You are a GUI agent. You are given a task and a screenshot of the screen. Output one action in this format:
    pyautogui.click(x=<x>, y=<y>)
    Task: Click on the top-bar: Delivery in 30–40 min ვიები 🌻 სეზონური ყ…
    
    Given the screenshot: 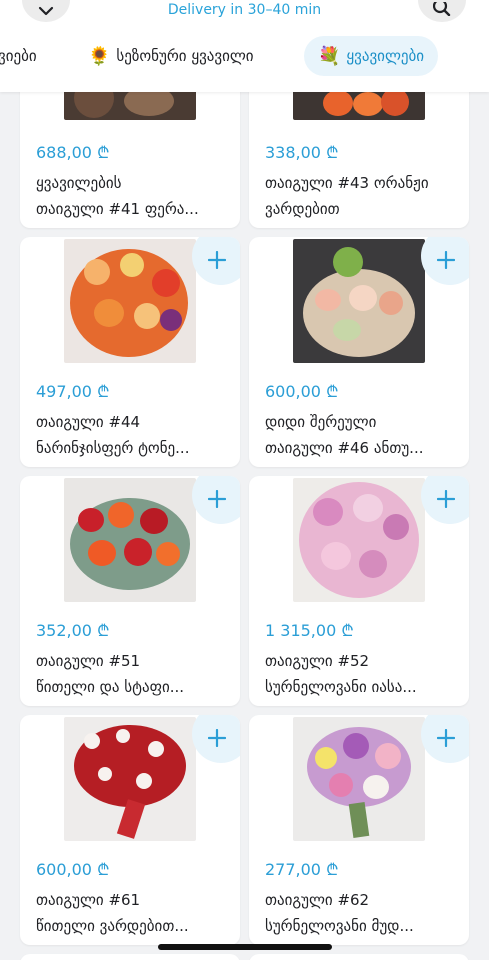 What is the action you would take?
    pyautogui.click(x=244, y=46)
    